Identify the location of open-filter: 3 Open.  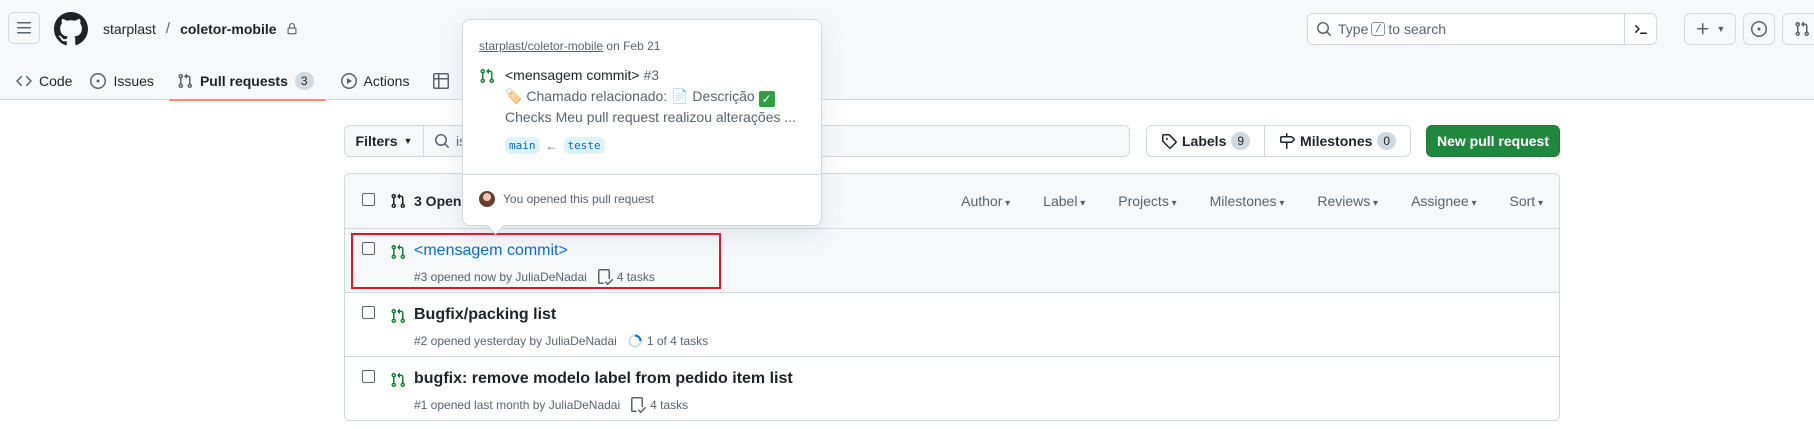
(425, 201).